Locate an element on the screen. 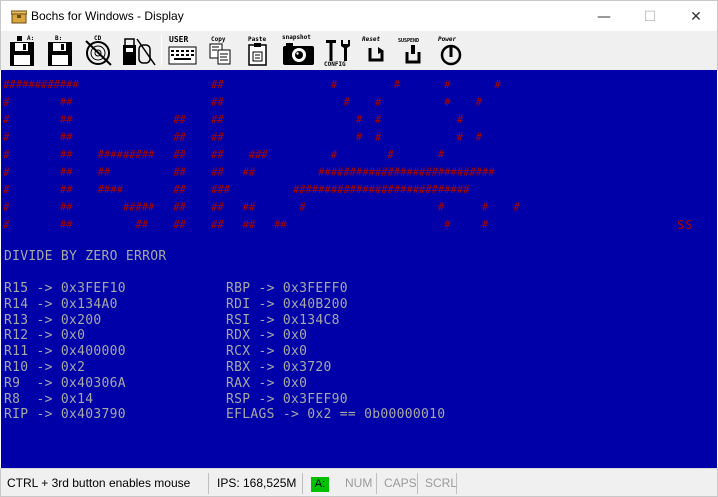  register-line: R10 -> 0x2 is located at coordinates (45, 367).